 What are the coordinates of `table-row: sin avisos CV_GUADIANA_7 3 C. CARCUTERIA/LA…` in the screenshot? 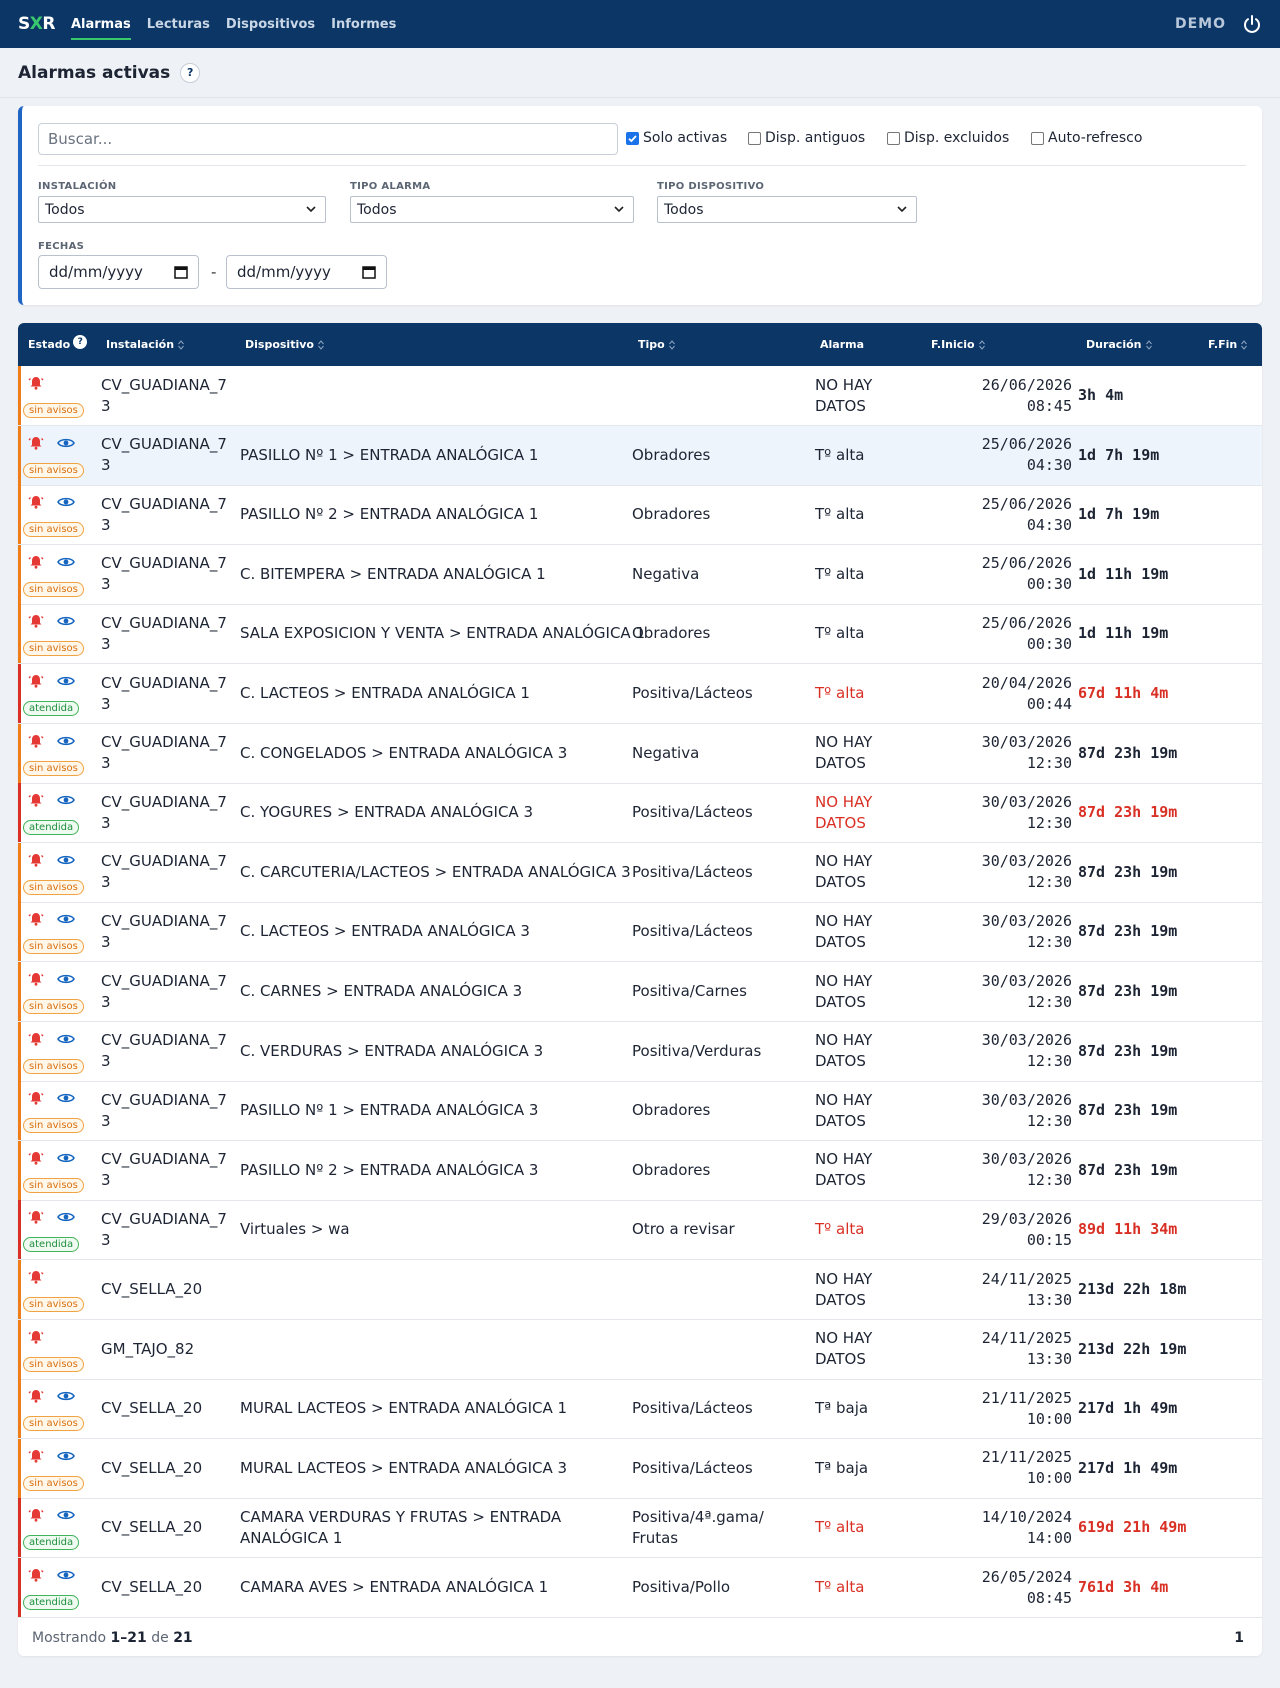 It's located at (640, 872).